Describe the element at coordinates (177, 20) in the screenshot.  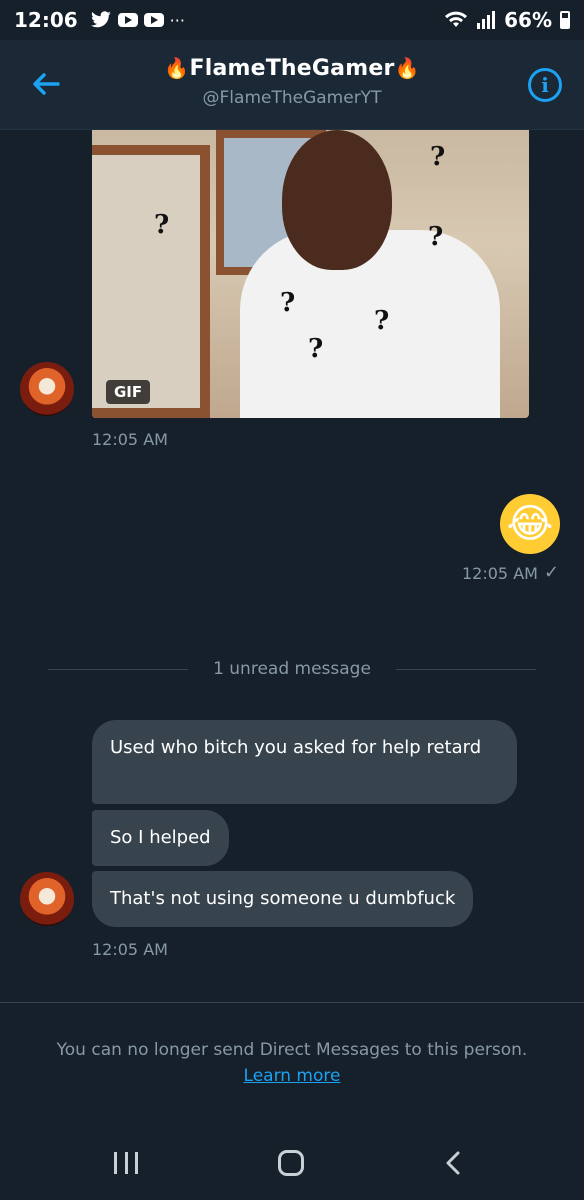
I see `more-icon: ···` at that location.